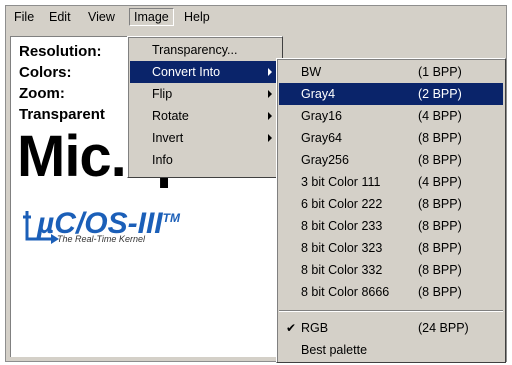  Describe the element at coordinates (391, 270) in the screenshot. I see `menu-item-color-332: 8 bit Color 332 (8 BPP)` at that location.